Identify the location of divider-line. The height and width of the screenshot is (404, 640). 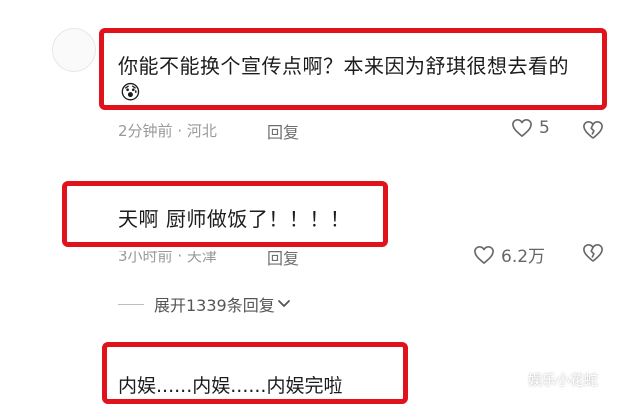
(131, 304).